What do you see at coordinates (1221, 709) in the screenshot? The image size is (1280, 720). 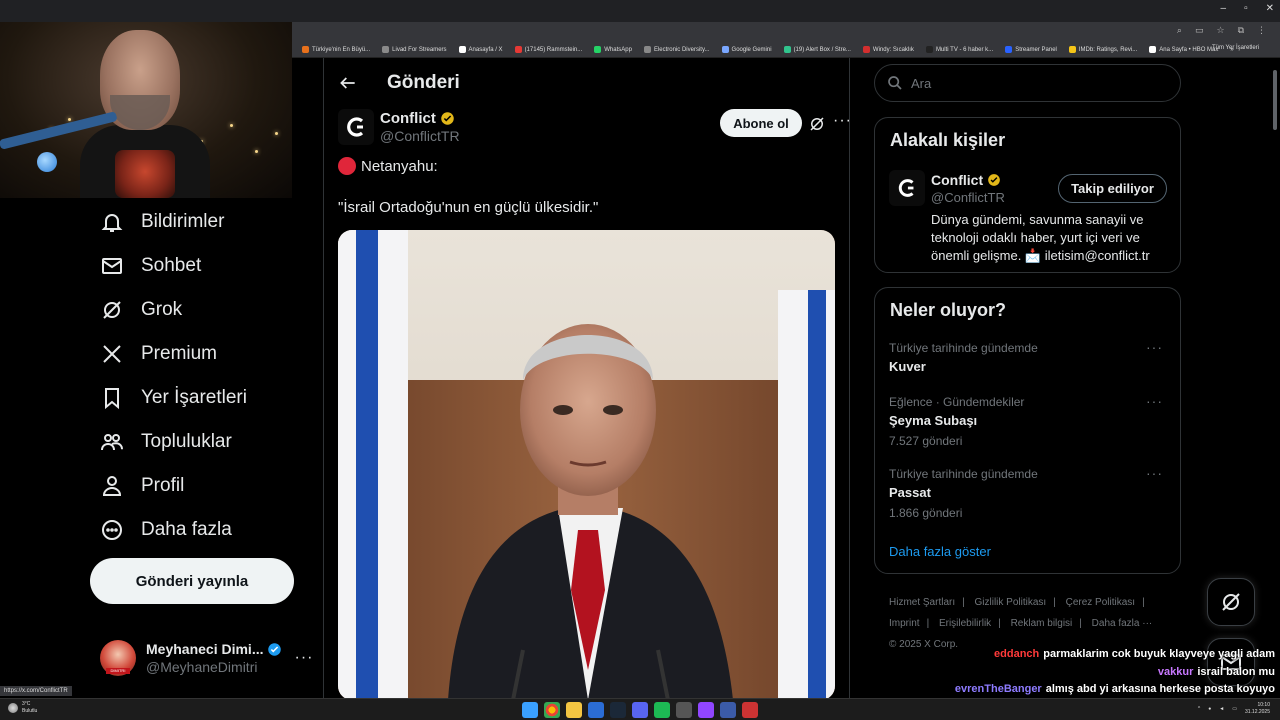 I see `volume-icon: ◄` at bounding box center [1221, 709].